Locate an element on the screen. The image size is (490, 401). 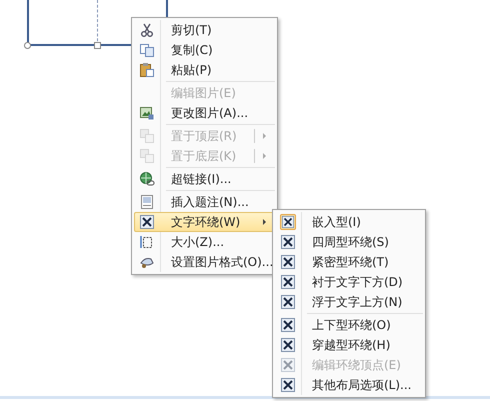
menu-item: 粘贴(P) is located at coordinates (204, 70).